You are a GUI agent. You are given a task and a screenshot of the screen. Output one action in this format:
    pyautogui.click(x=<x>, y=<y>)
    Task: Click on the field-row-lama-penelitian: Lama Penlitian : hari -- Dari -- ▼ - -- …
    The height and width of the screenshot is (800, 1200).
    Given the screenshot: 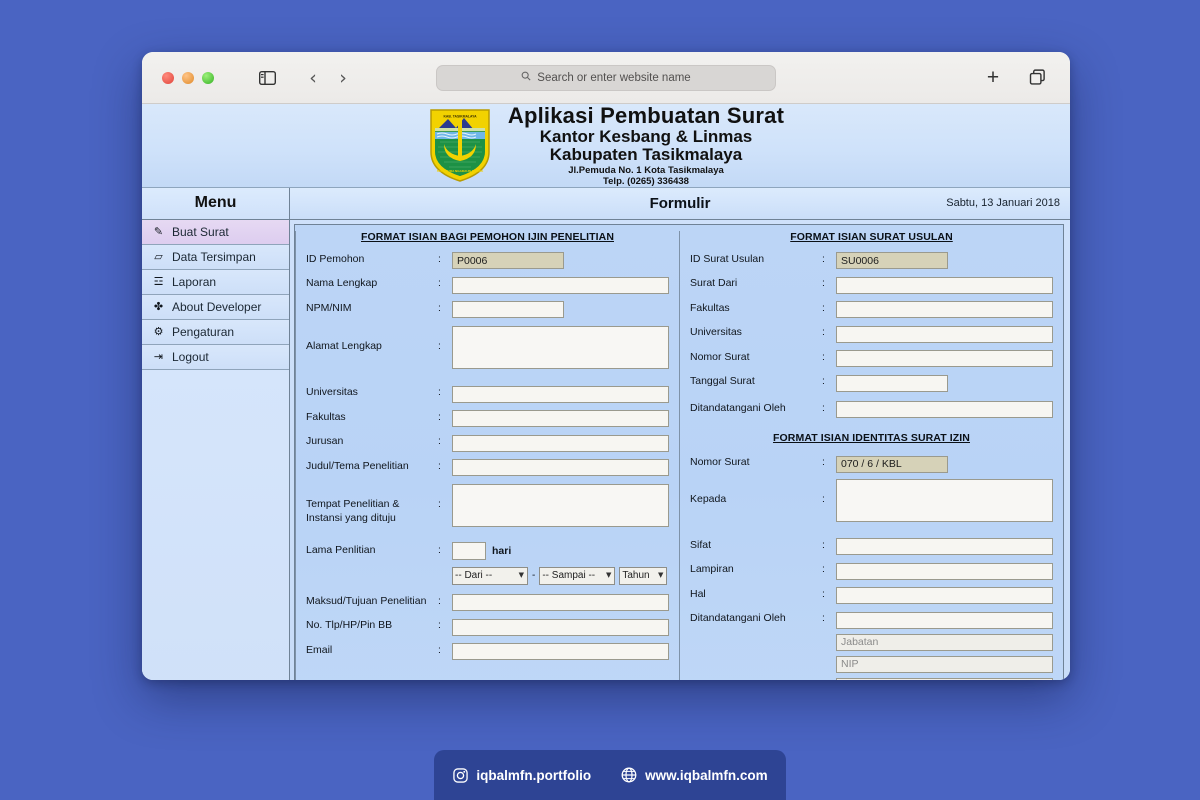 What is the action you would take?
    pyautogui.click(x=487, y=563)
    